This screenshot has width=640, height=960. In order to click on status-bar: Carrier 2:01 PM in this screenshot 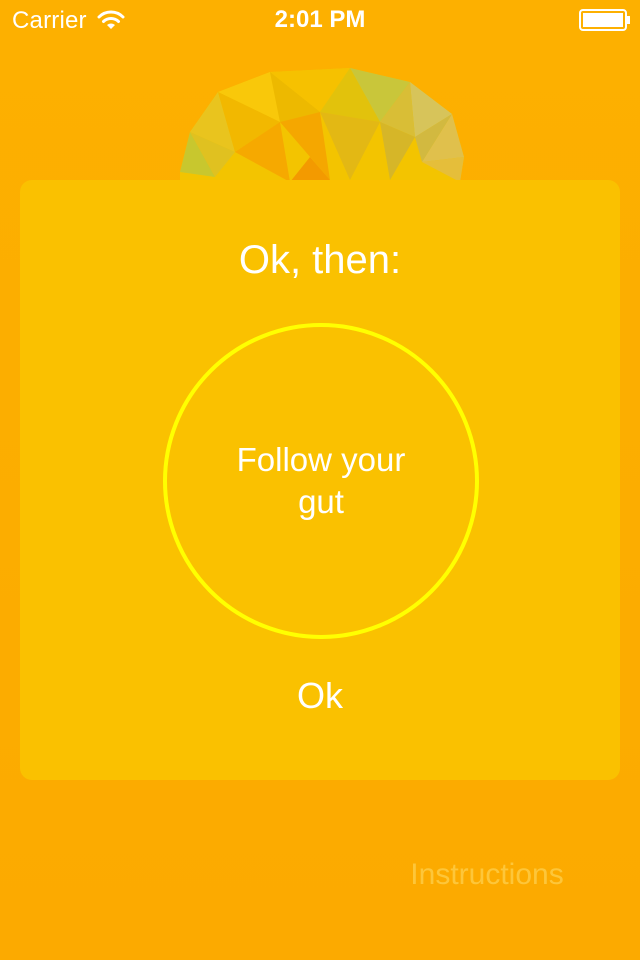, I will do `click(320, 20)`.